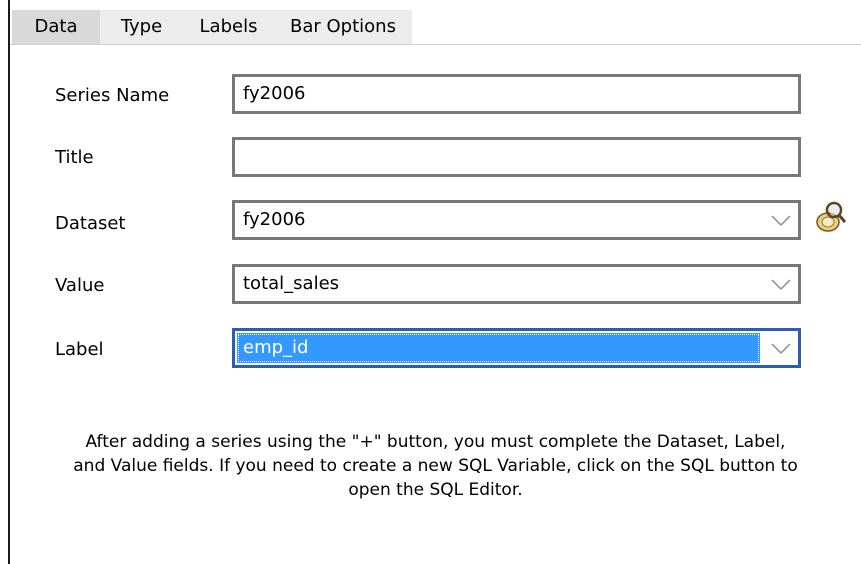  Describe the element at coordinates (516, 94) in the screenshot. I see `series-name-input: fy2006` at that location.